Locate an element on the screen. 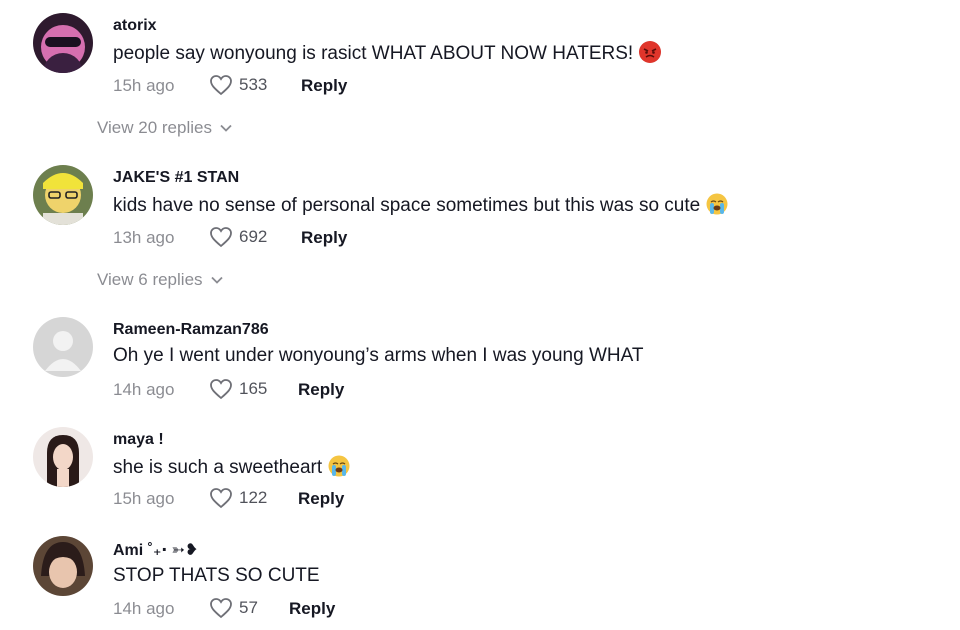  like-button: 57 is located at coordinates (233, 608).